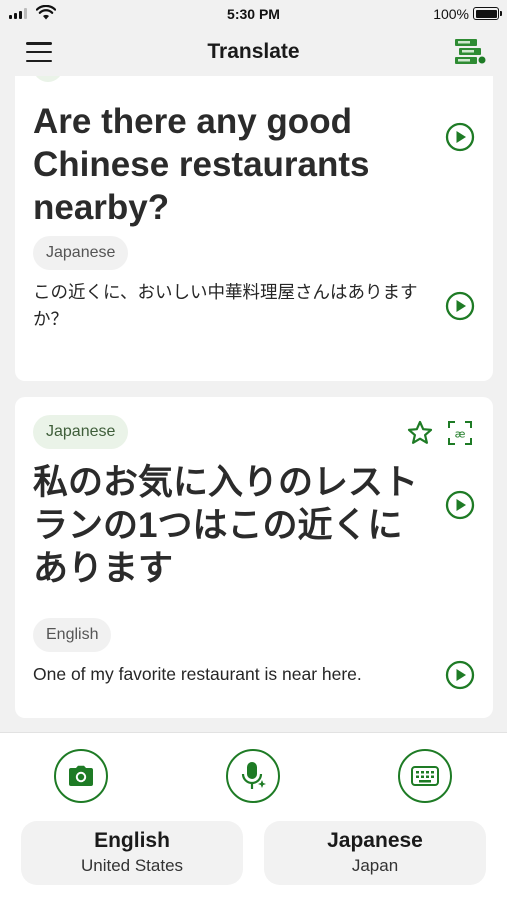 This screenshot has width=507, height=900. I want to click on camera-icon, so click(81, 775).